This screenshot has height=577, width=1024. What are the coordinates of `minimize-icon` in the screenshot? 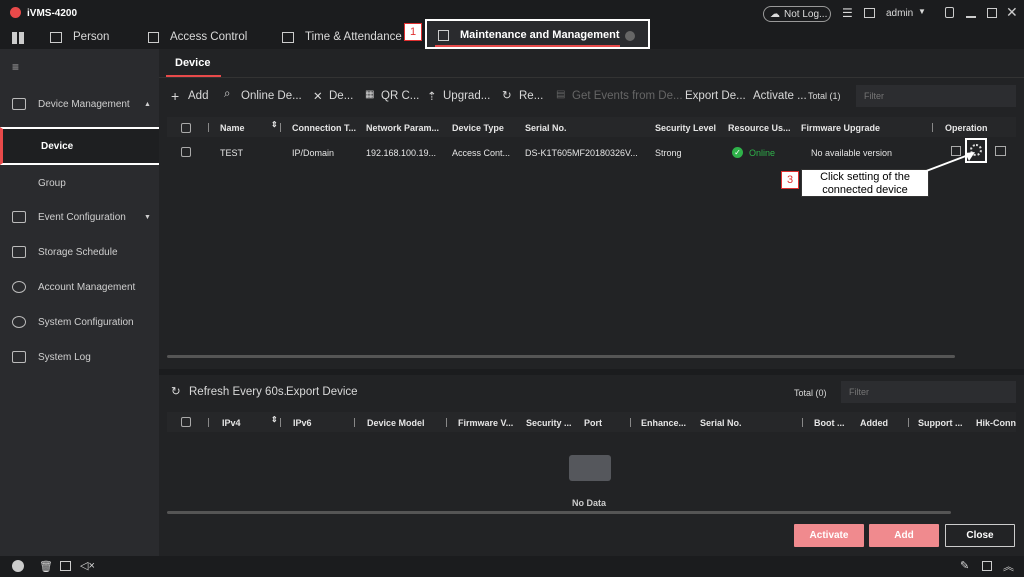 It's located at (971, 17).